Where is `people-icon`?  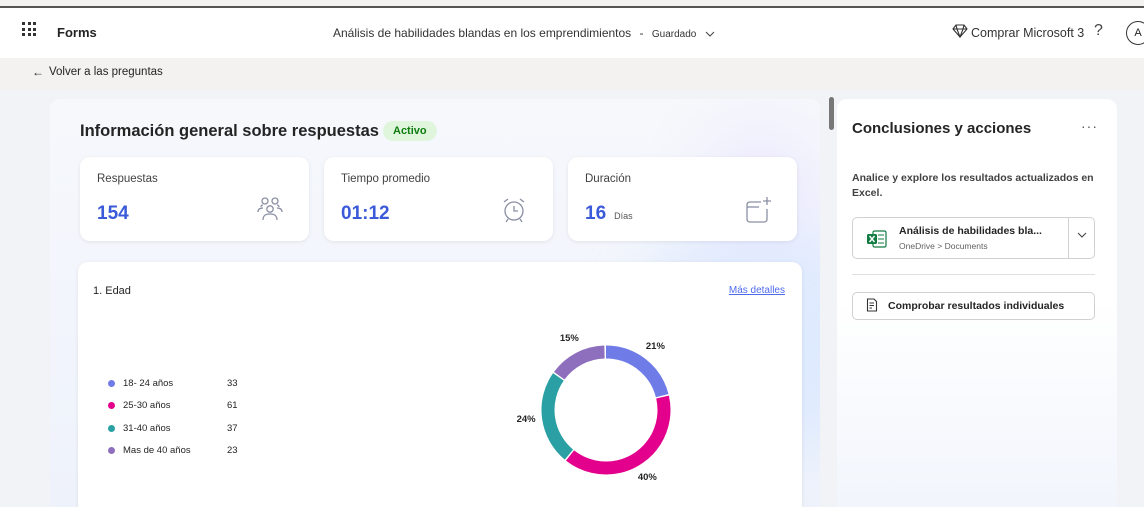
people-icon is located at coordinates (270, 212).